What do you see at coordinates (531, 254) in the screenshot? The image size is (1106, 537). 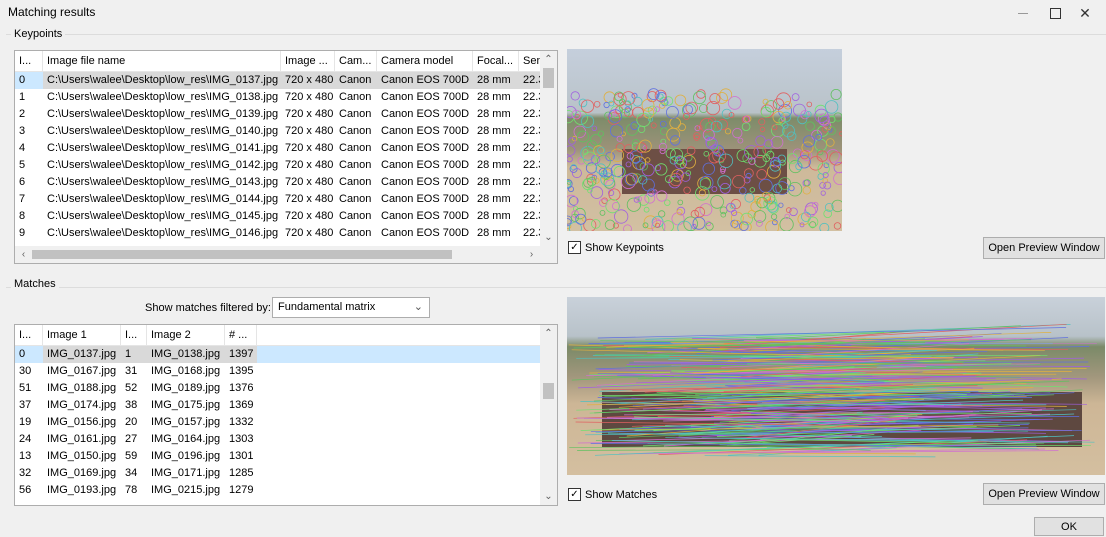 I see `scroll-right-icon: ›` at bounding box center [531, 254].